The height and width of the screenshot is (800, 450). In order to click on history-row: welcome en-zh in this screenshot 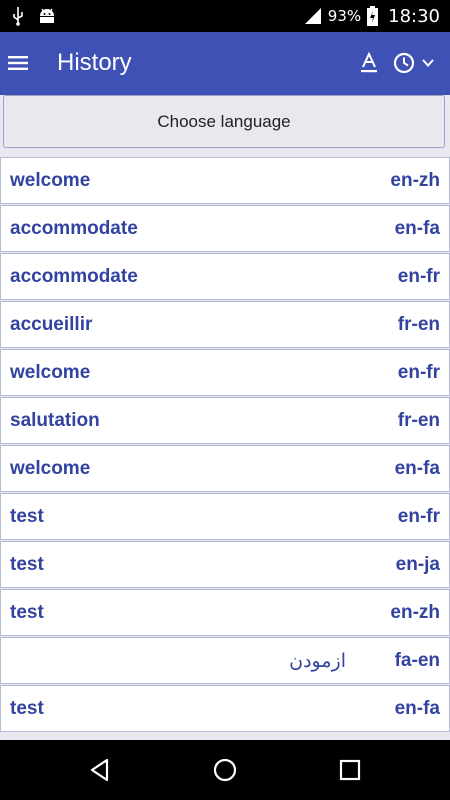, I will do `click(225, 180)`.